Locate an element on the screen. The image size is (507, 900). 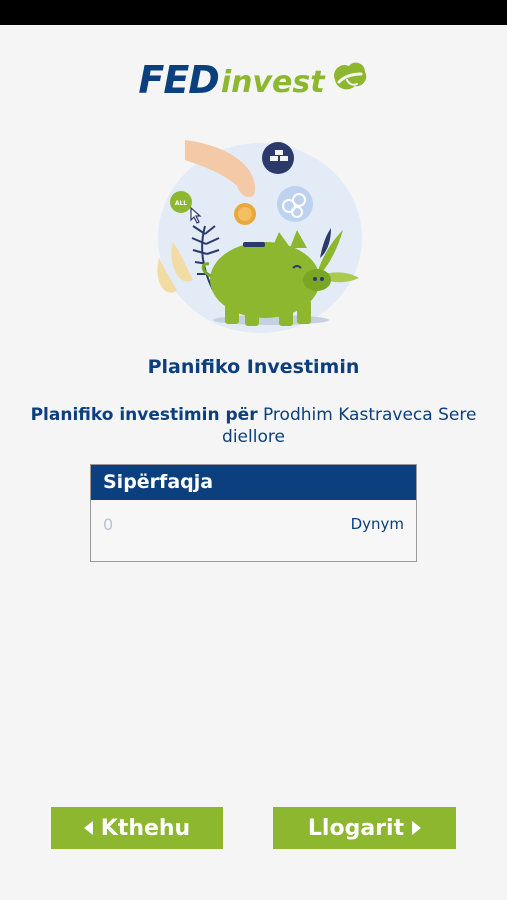
calculate-button: Llogarit is located at coordinates (364, 828).